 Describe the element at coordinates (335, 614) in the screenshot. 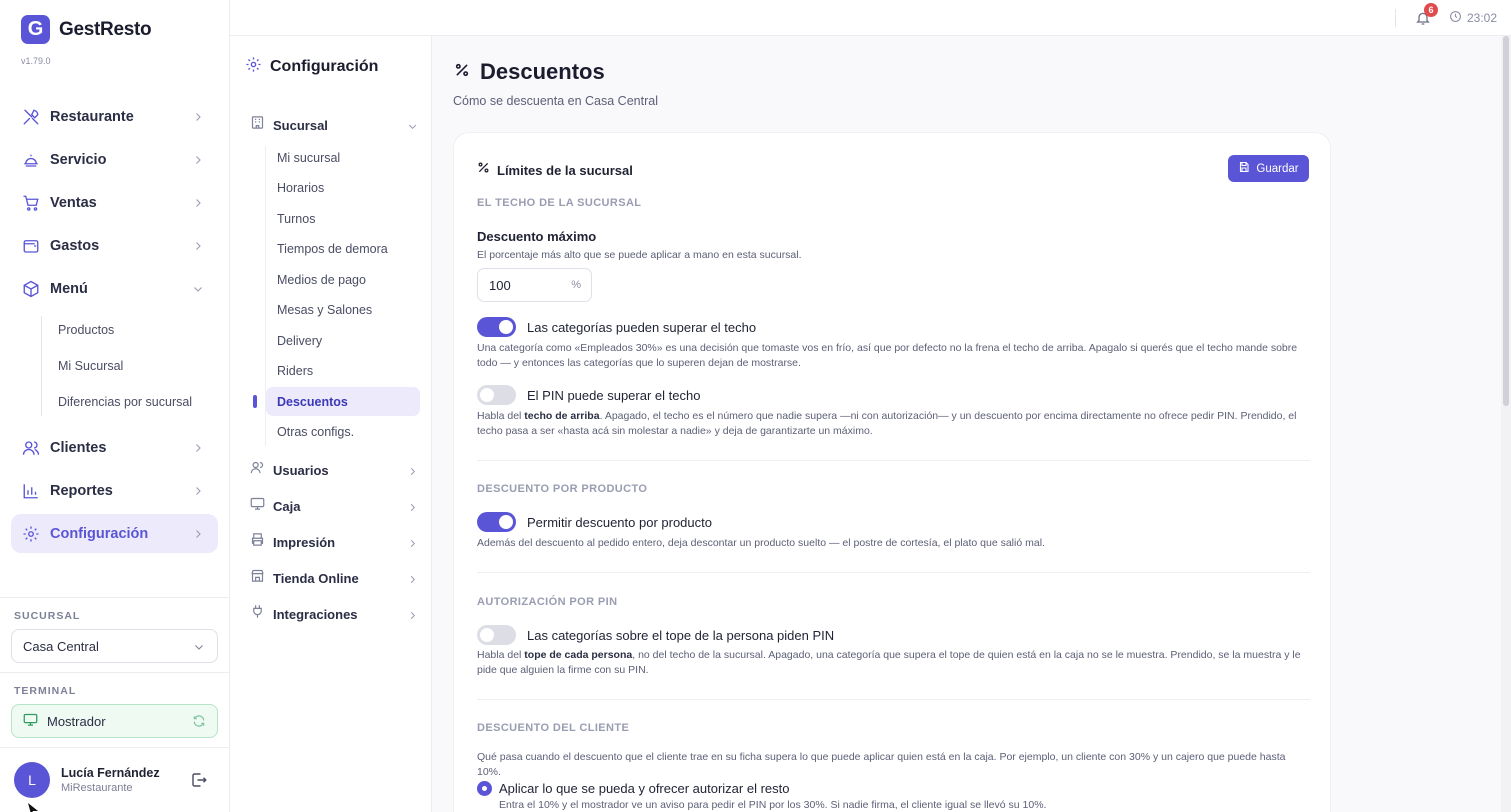

I see `config-group-integraciones: Integraciones` at that location.